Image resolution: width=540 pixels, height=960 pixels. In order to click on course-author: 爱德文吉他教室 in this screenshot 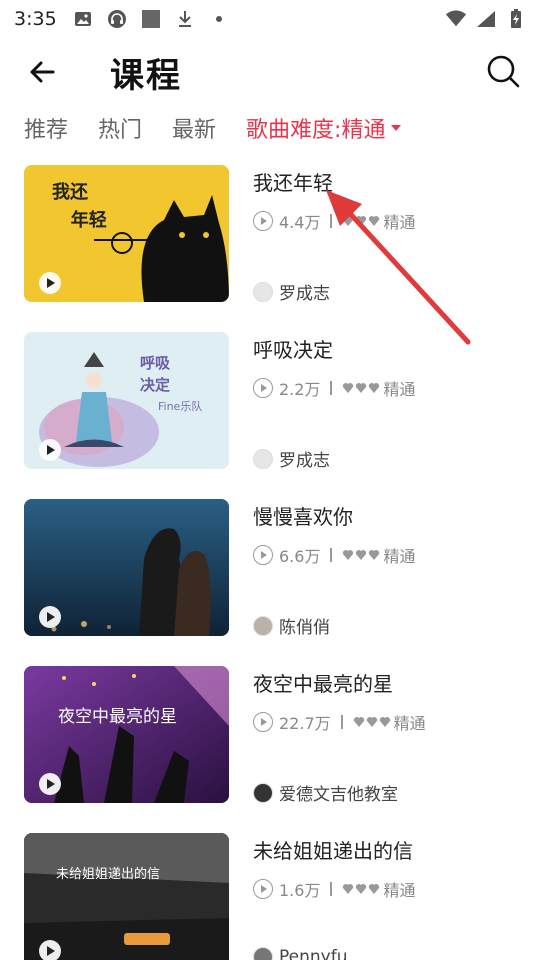, I will do `click(325, 792)`.